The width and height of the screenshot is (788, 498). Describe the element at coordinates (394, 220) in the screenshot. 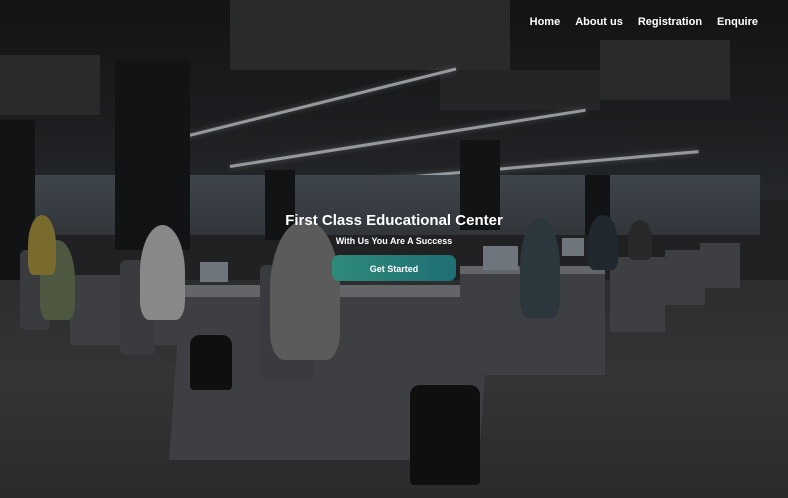

I see `hero-title: First Class Educational Center` at that location.